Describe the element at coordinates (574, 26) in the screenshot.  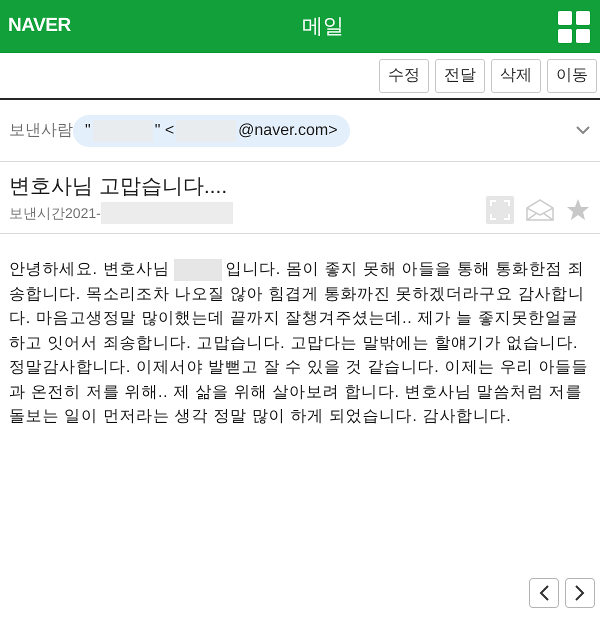
I see `apps-grid-icon` at that location.